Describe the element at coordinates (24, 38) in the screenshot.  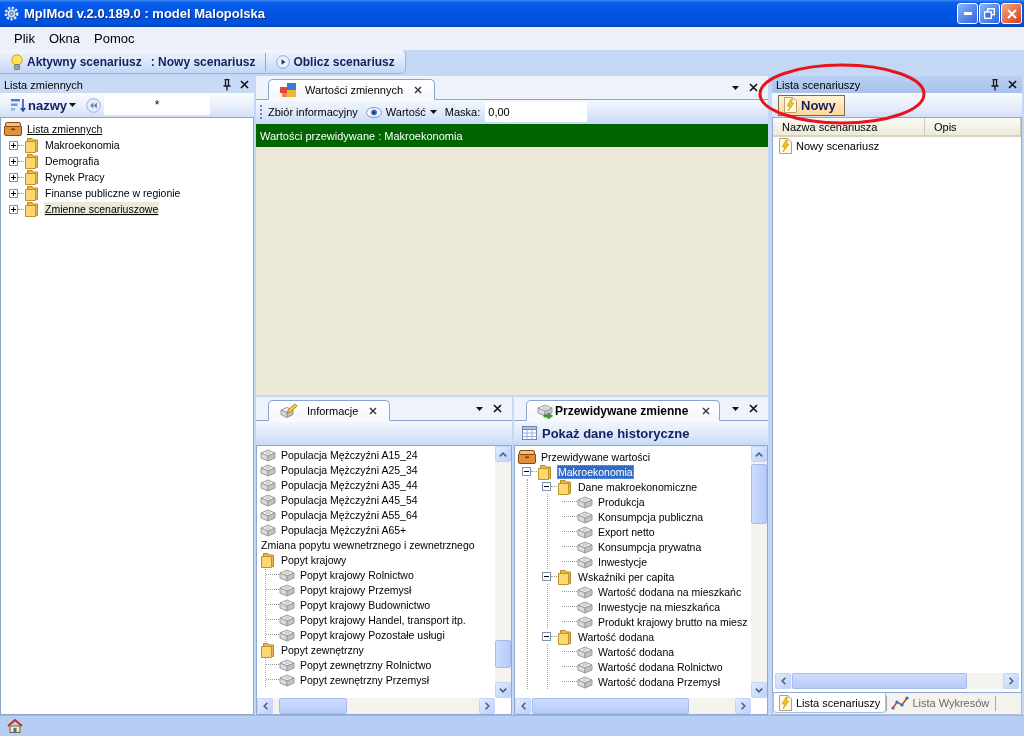
I see `menu-item: Plik` at that location.